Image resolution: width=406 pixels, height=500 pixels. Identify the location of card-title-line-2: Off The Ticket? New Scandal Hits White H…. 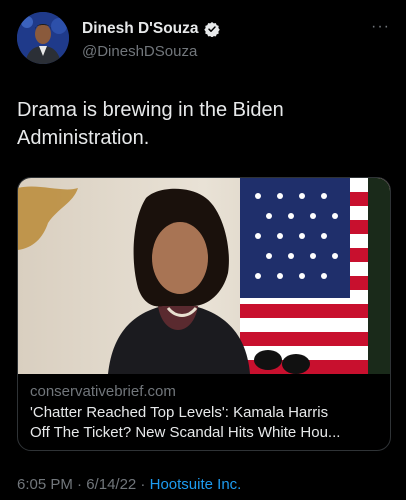
(185, 432).